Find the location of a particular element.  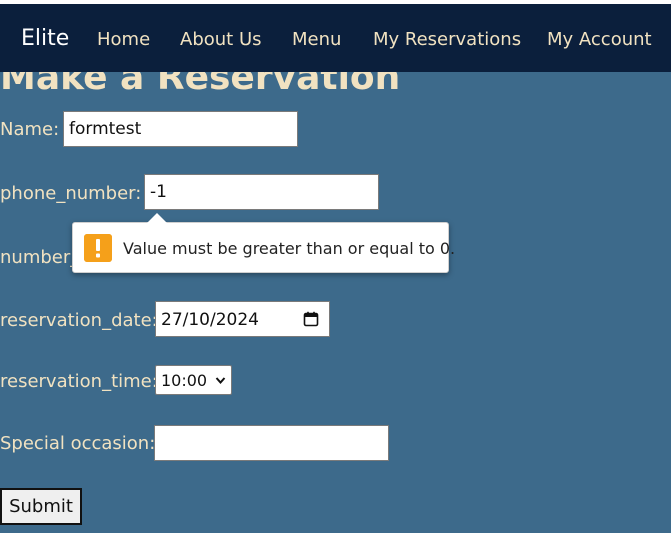

nav-link-home: Home is located at coordinates (123, 40).